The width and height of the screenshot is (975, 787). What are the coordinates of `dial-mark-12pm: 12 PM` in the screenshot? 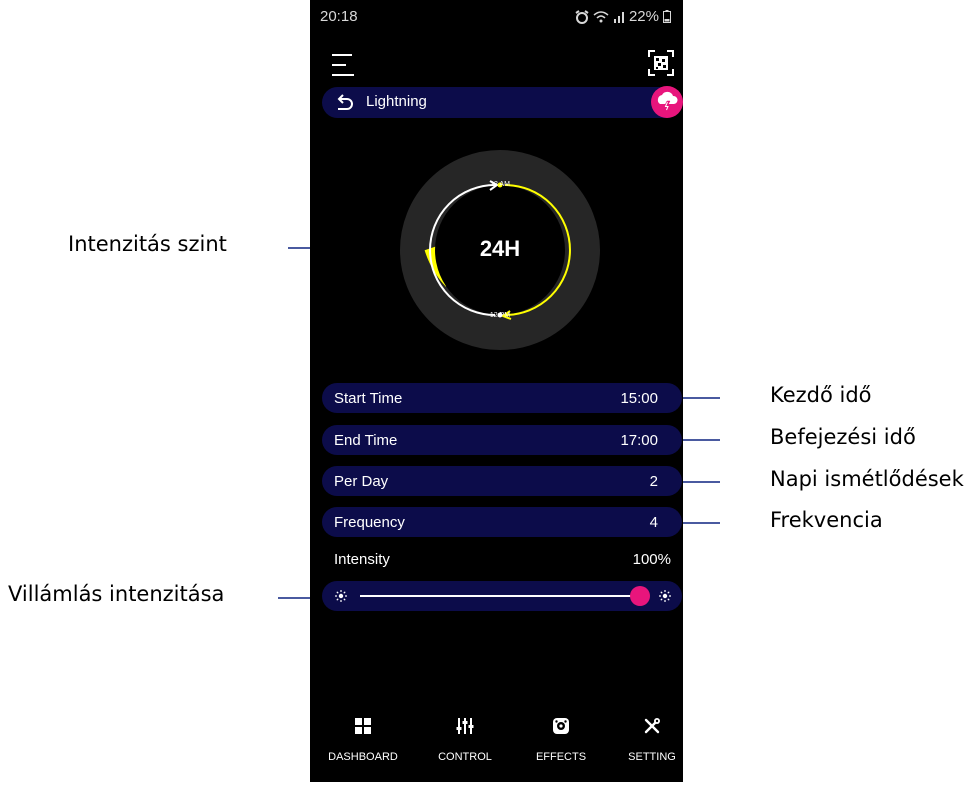 It's located at (500, 315).